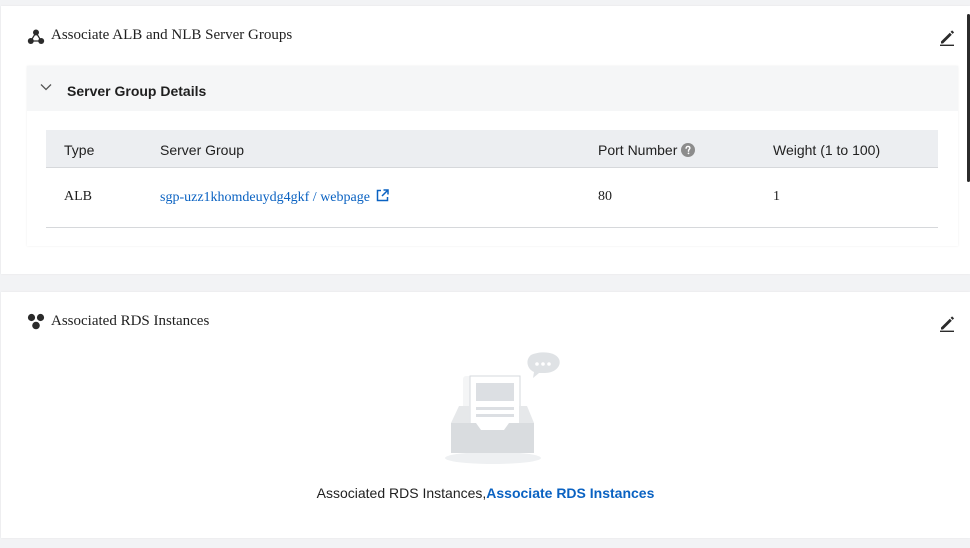 Image resolution: width=970 pixels, height=548 pixels. I want to click on column-port-number: Port Number, so click(647, 150).